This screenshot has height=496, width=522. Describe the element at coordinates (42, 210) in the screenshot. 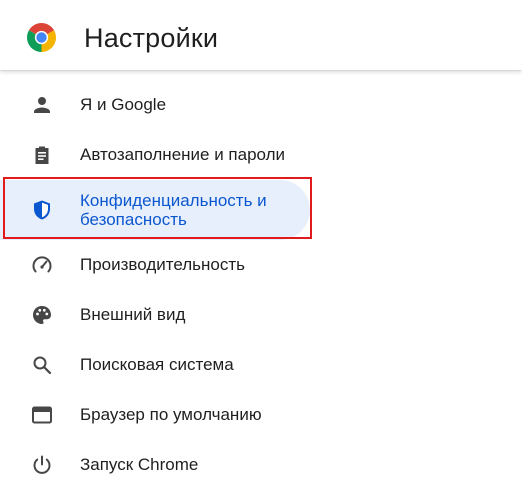

I see `shield-icon` at that location.